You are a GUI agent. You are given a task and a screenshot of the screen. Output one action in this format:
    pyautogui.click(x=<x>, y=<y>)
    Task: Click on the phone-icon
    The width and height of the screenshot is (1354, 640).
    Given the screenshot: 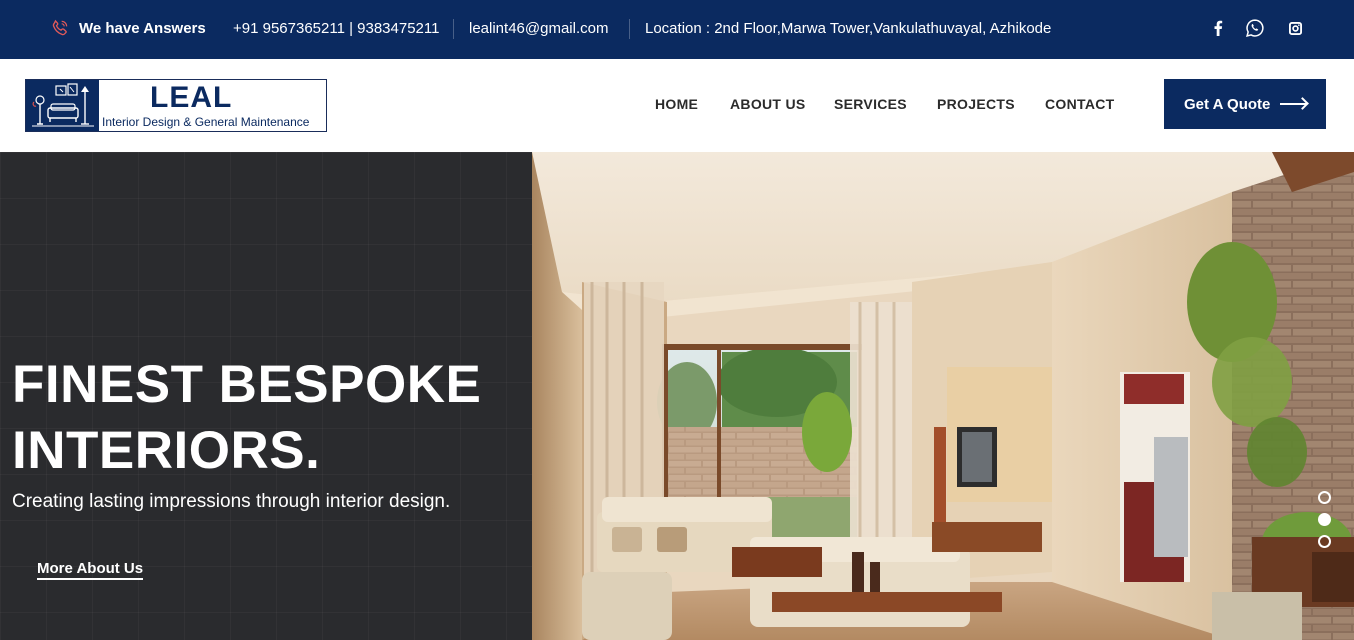 What is the action you would take?
    pyautogui.click(x=60, y=28)
    